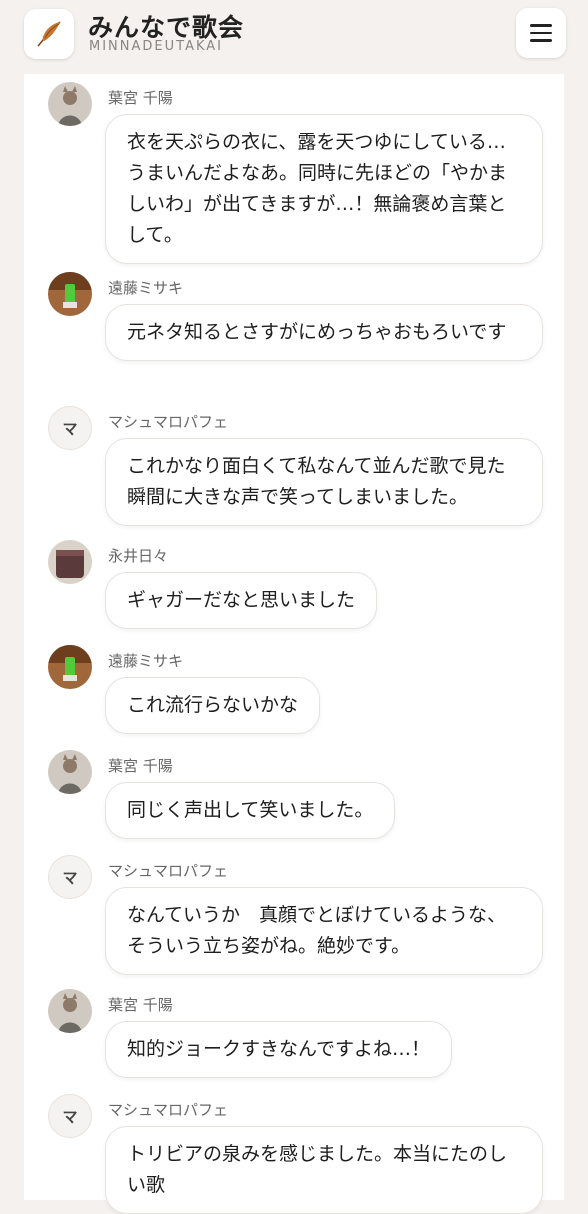  Describe the element at coordinates (324, 332) in the screenshot. I see `comment-bubble: 元ネタ知るとさすがにめっちゃおもろいです` at that location.